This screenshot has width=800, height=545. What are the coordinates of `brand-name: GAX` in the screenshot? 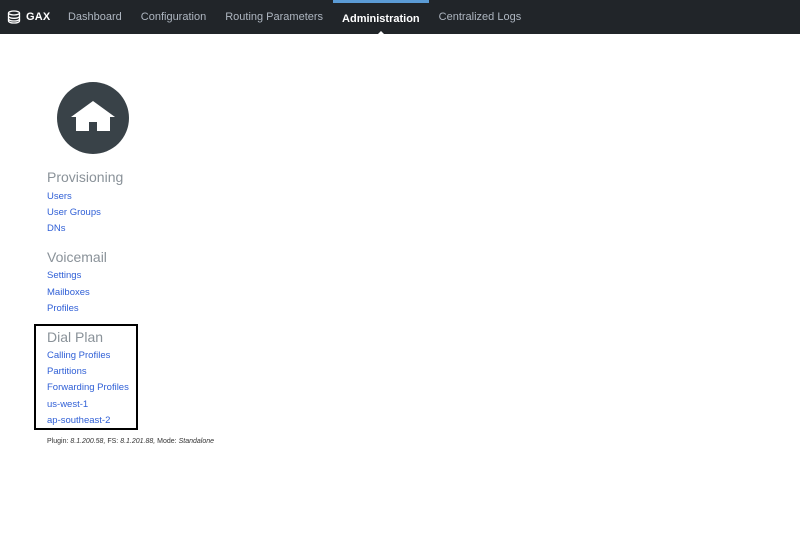 It's located at (38, 17).